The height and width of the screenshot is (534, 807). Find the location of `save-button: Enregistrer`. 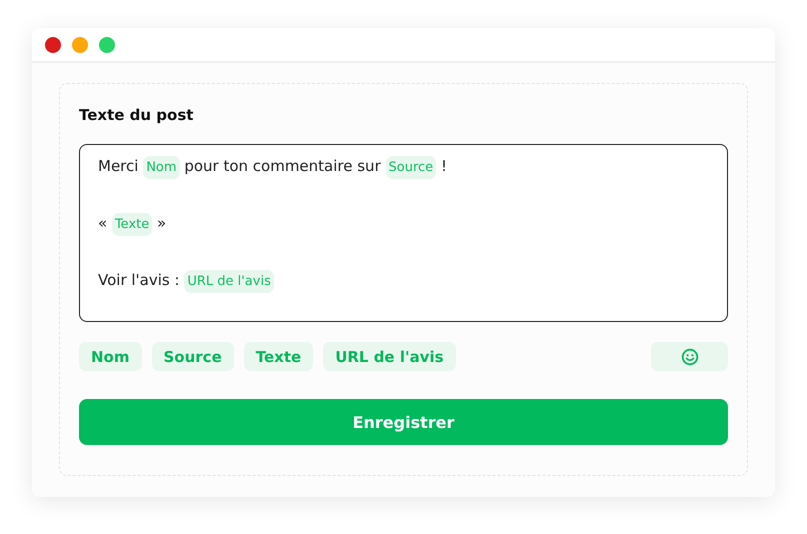

save-button: Enregistrer is located at coordinates (403, 422).